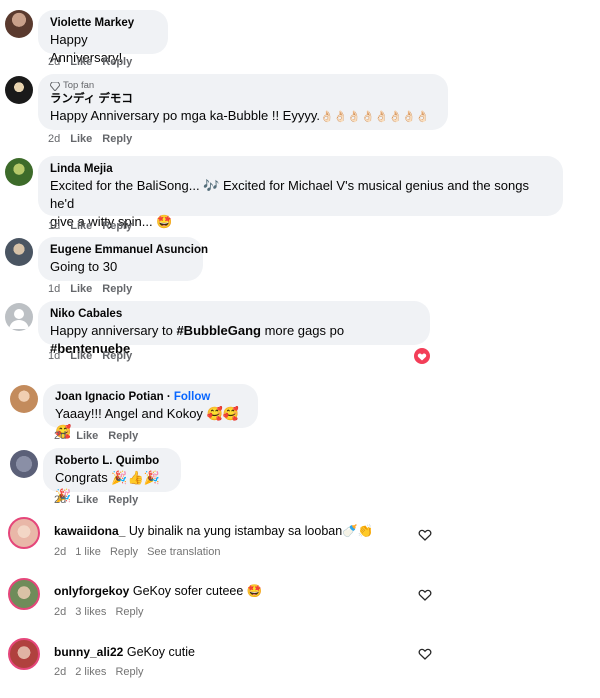  Describe the element at coordinates (123, 259) in the screenshot. I see `comment-bubble: Eugene Emmanuel Asuncion Going to 30` at that location.